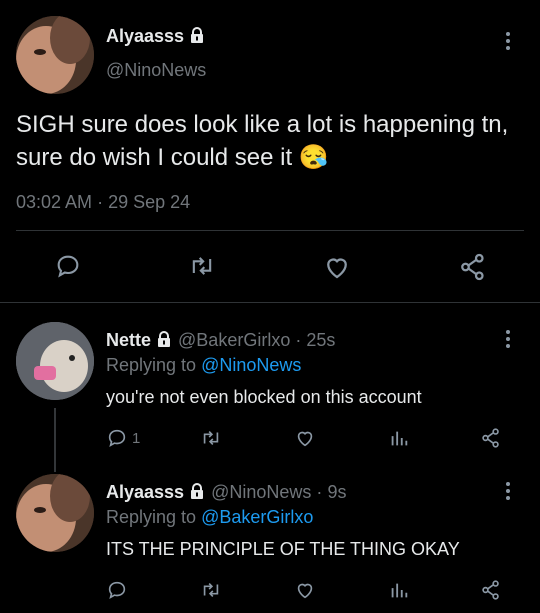 This screenshot has height=613, width=540. Describe the element at coordinates (149, 202) in the screenshot. I see `tweet-date: 29 Sep 24` at that location.